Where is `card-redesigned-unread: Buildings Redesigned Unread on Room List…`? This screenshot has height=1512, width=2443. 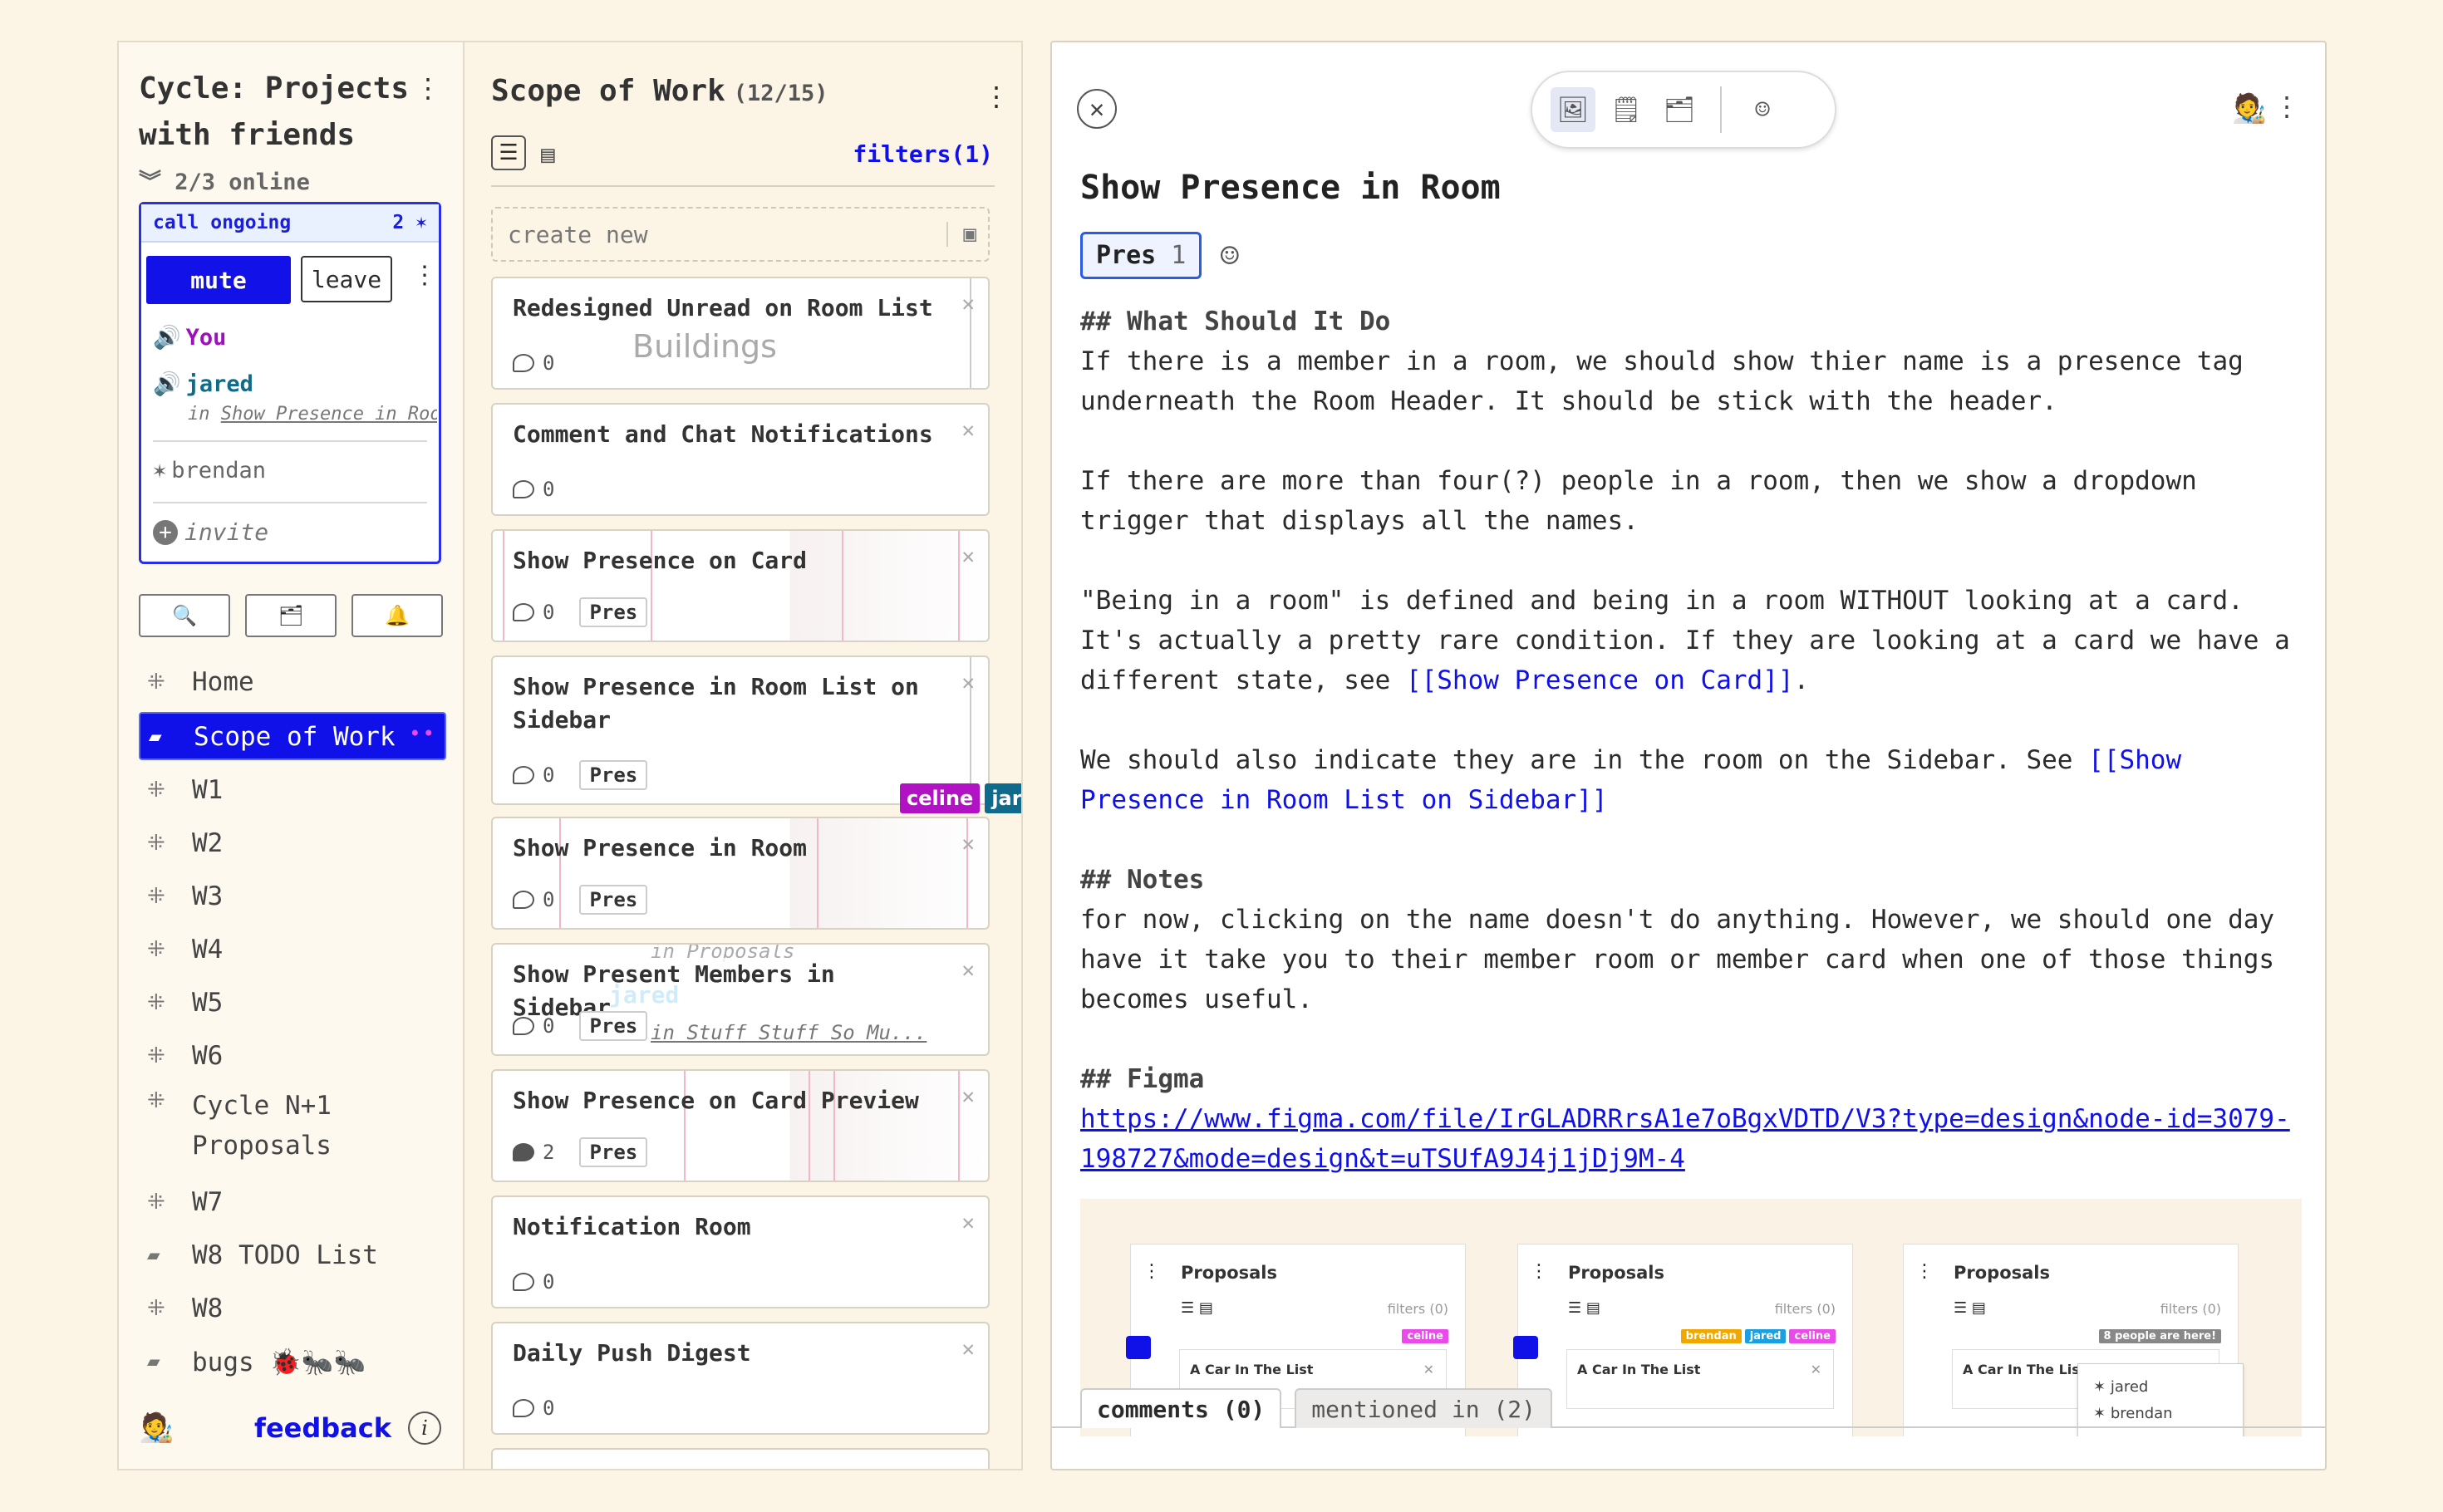 card-redesigned-unread: Buildings Redesigned Unread on Room List… is located at coordinates (741, 334).